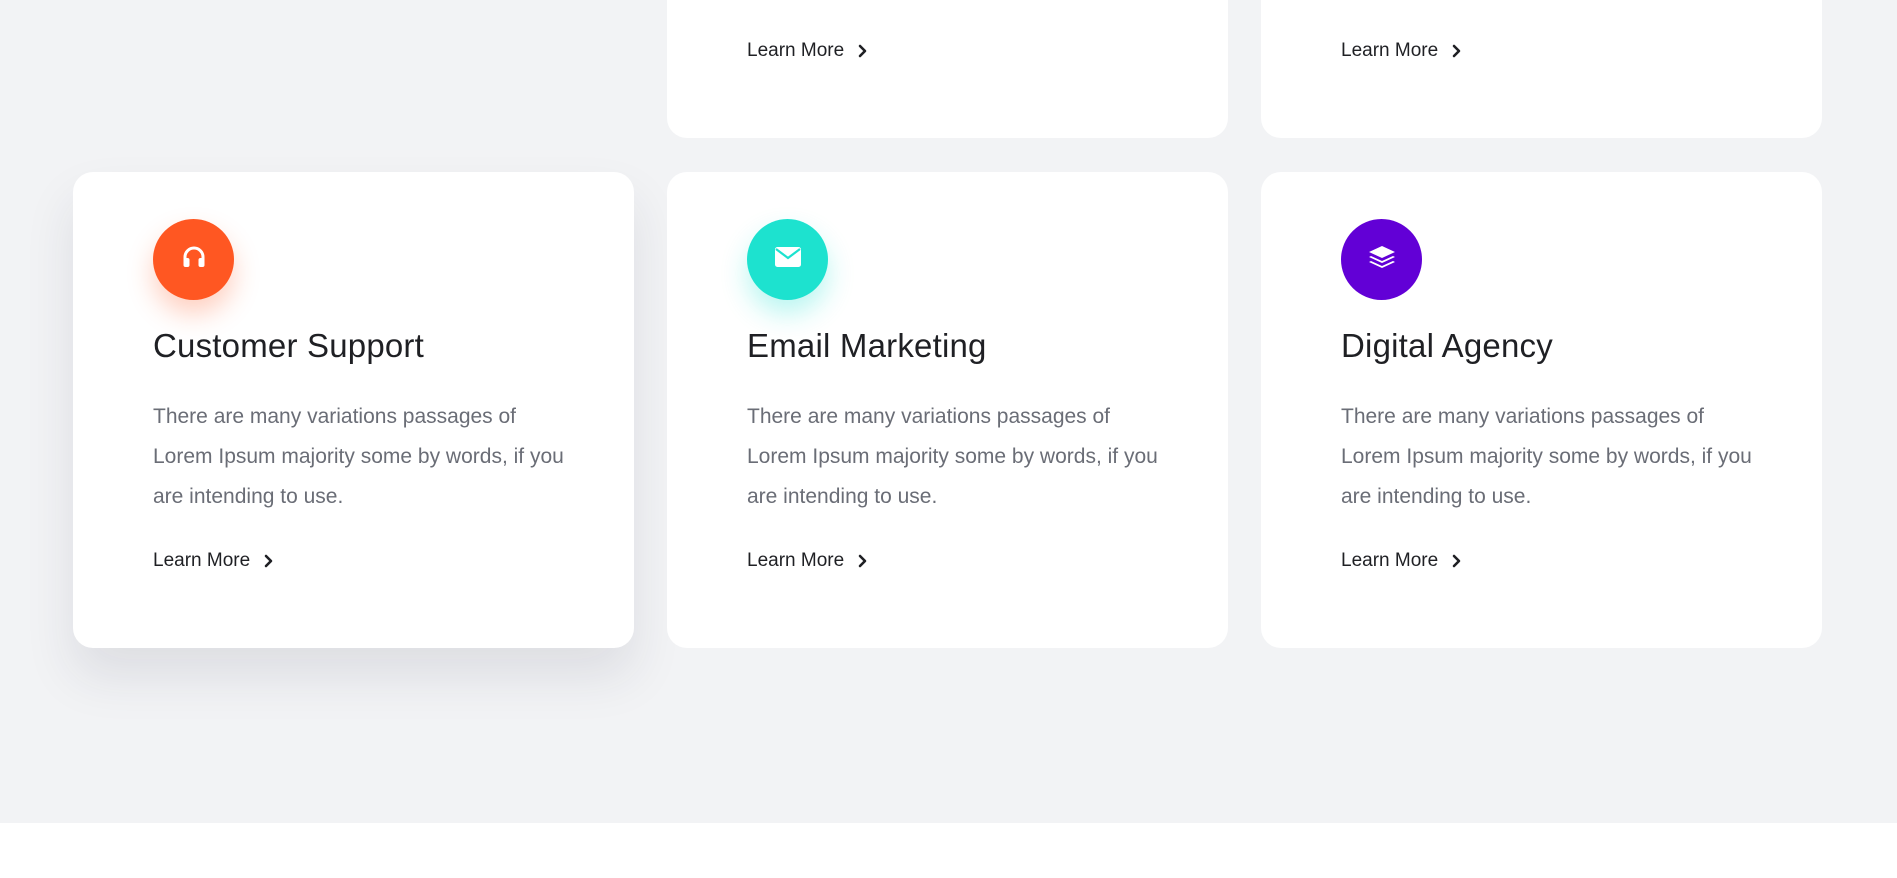 The width and height of the screenshot is (1897, 878). I want to click on service-card-top-3: Learn More, so click(1541, 69).